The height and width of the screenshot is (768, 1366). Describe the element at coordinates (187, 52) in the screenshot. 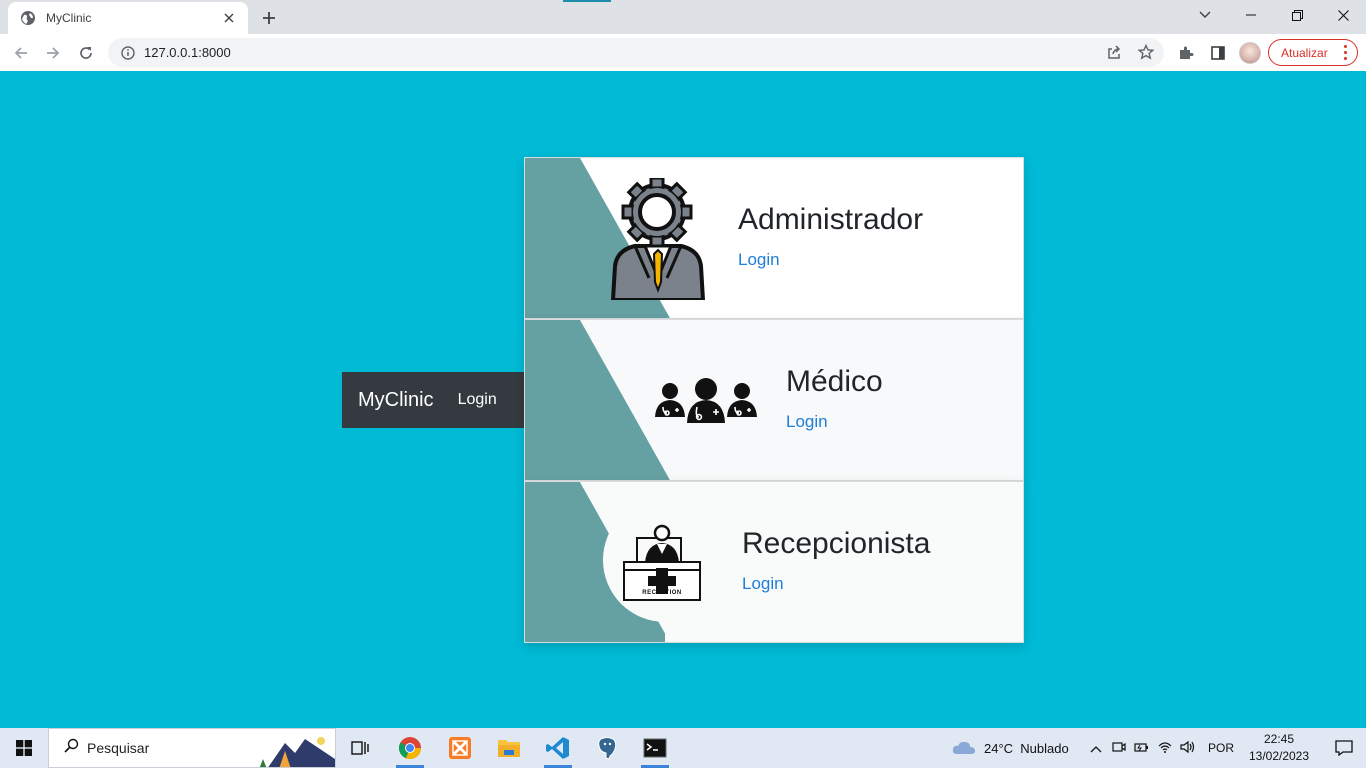

I see `url-text: 127.0.0.1:8000` at that location.